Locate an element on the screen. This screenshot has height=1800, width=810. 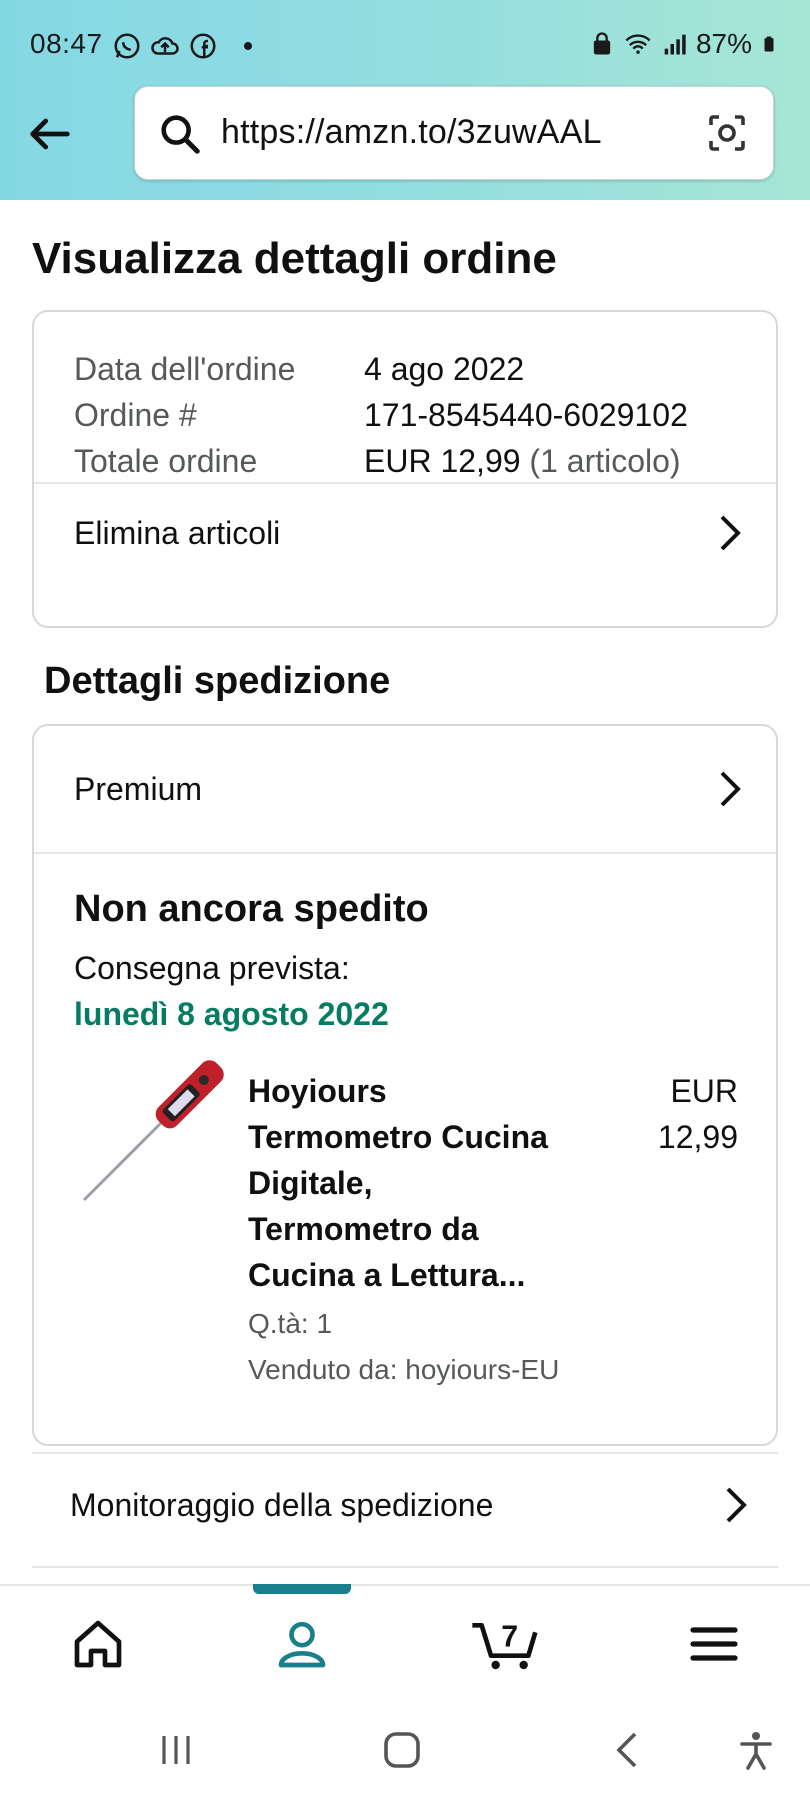
shipping-section-title: Dettagli spedizione is located at coordinates (217, 681).